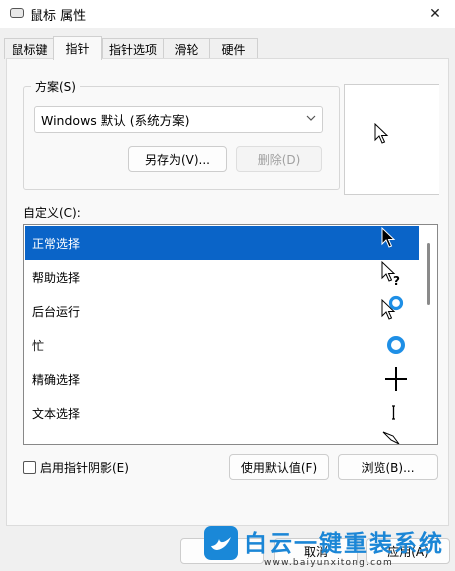  Describe the element at coordinates (77, 48) in the screenshot. I see `tab-pointers: 指针` at that location.